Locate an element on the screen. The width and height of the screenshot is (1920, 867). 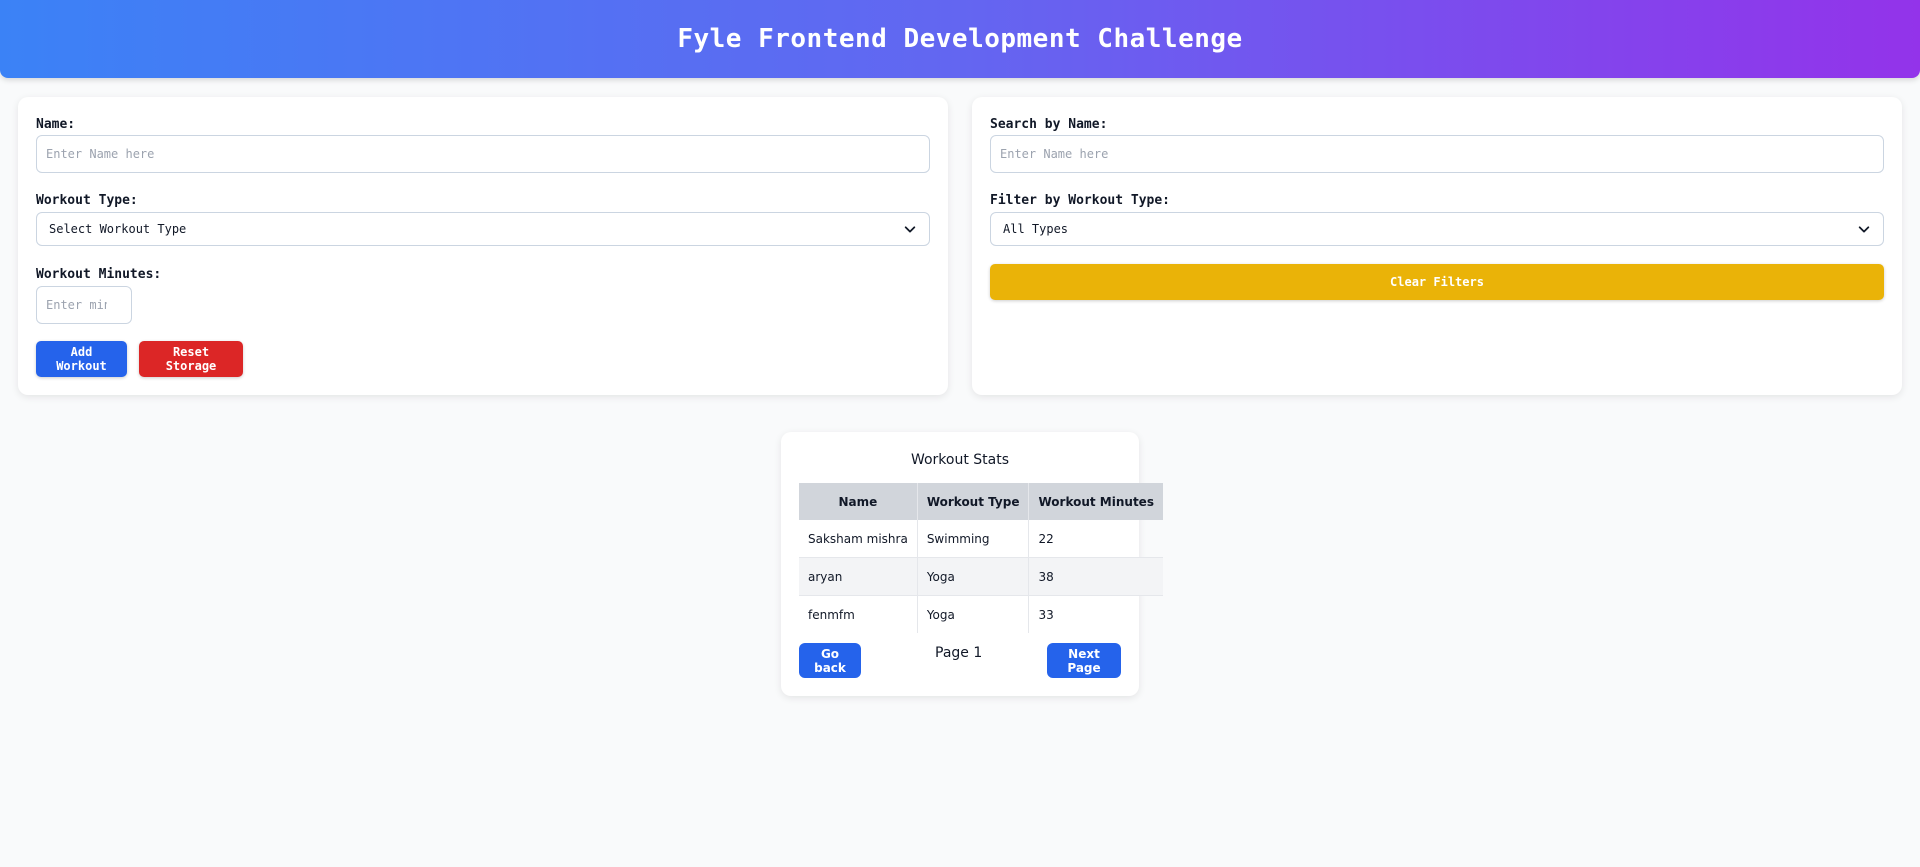
table-row: Saksham mishra Swimming 22 is located at coordinates (981, 539).